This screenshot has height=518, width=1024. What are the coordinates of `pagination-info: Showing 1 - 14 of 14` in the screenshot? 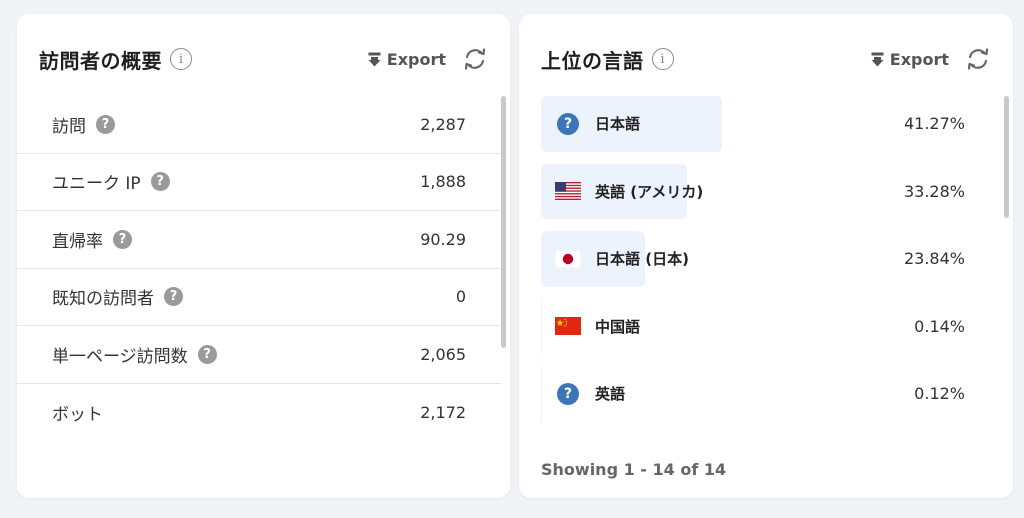 It's located at (634, 469).